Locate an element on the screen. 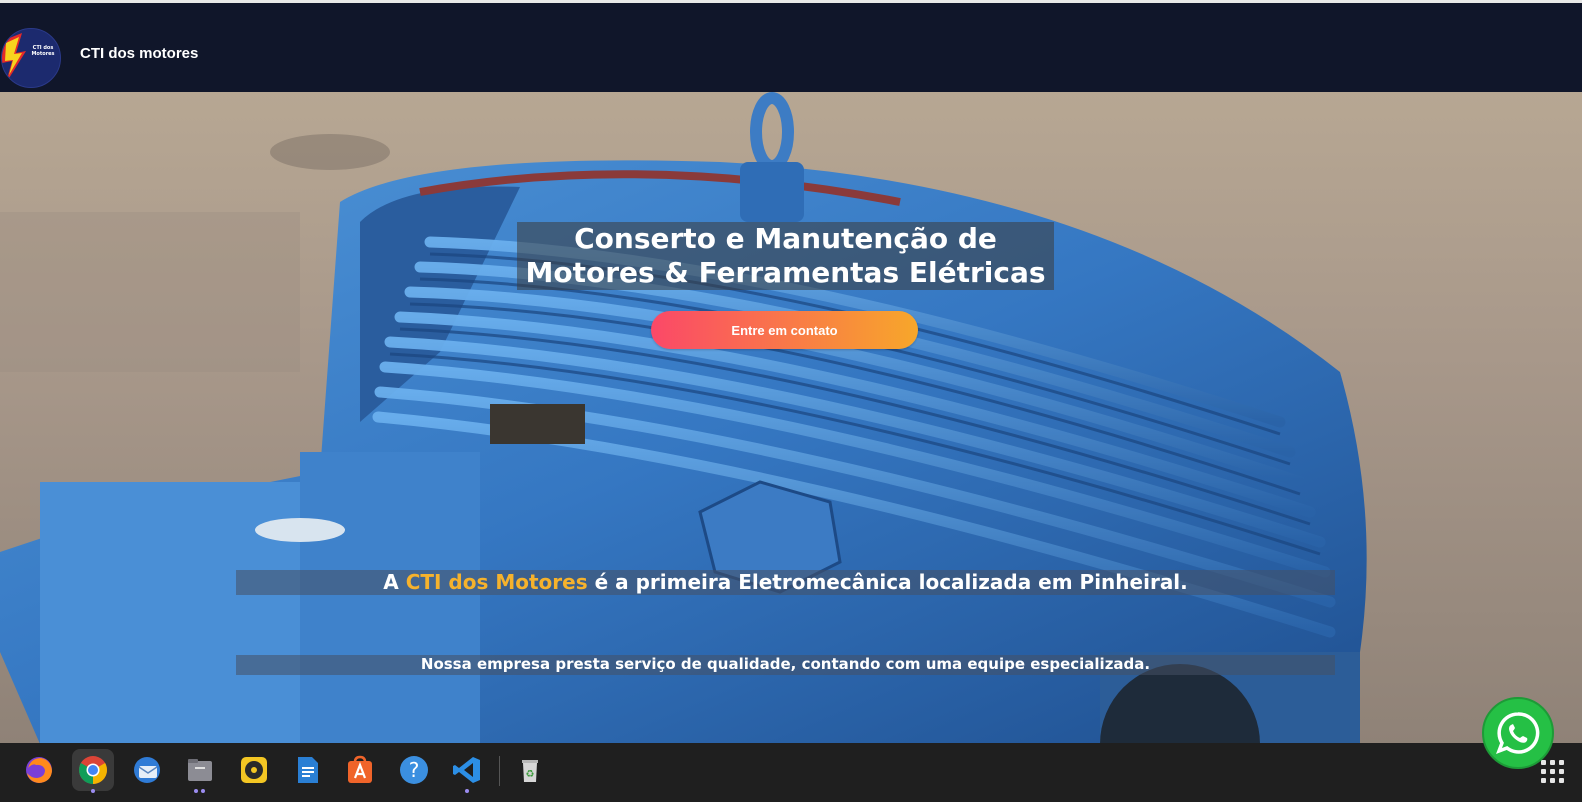 The height and width of the screenshot is (802, 1582). files-icon is located at coordinates (200, 770).